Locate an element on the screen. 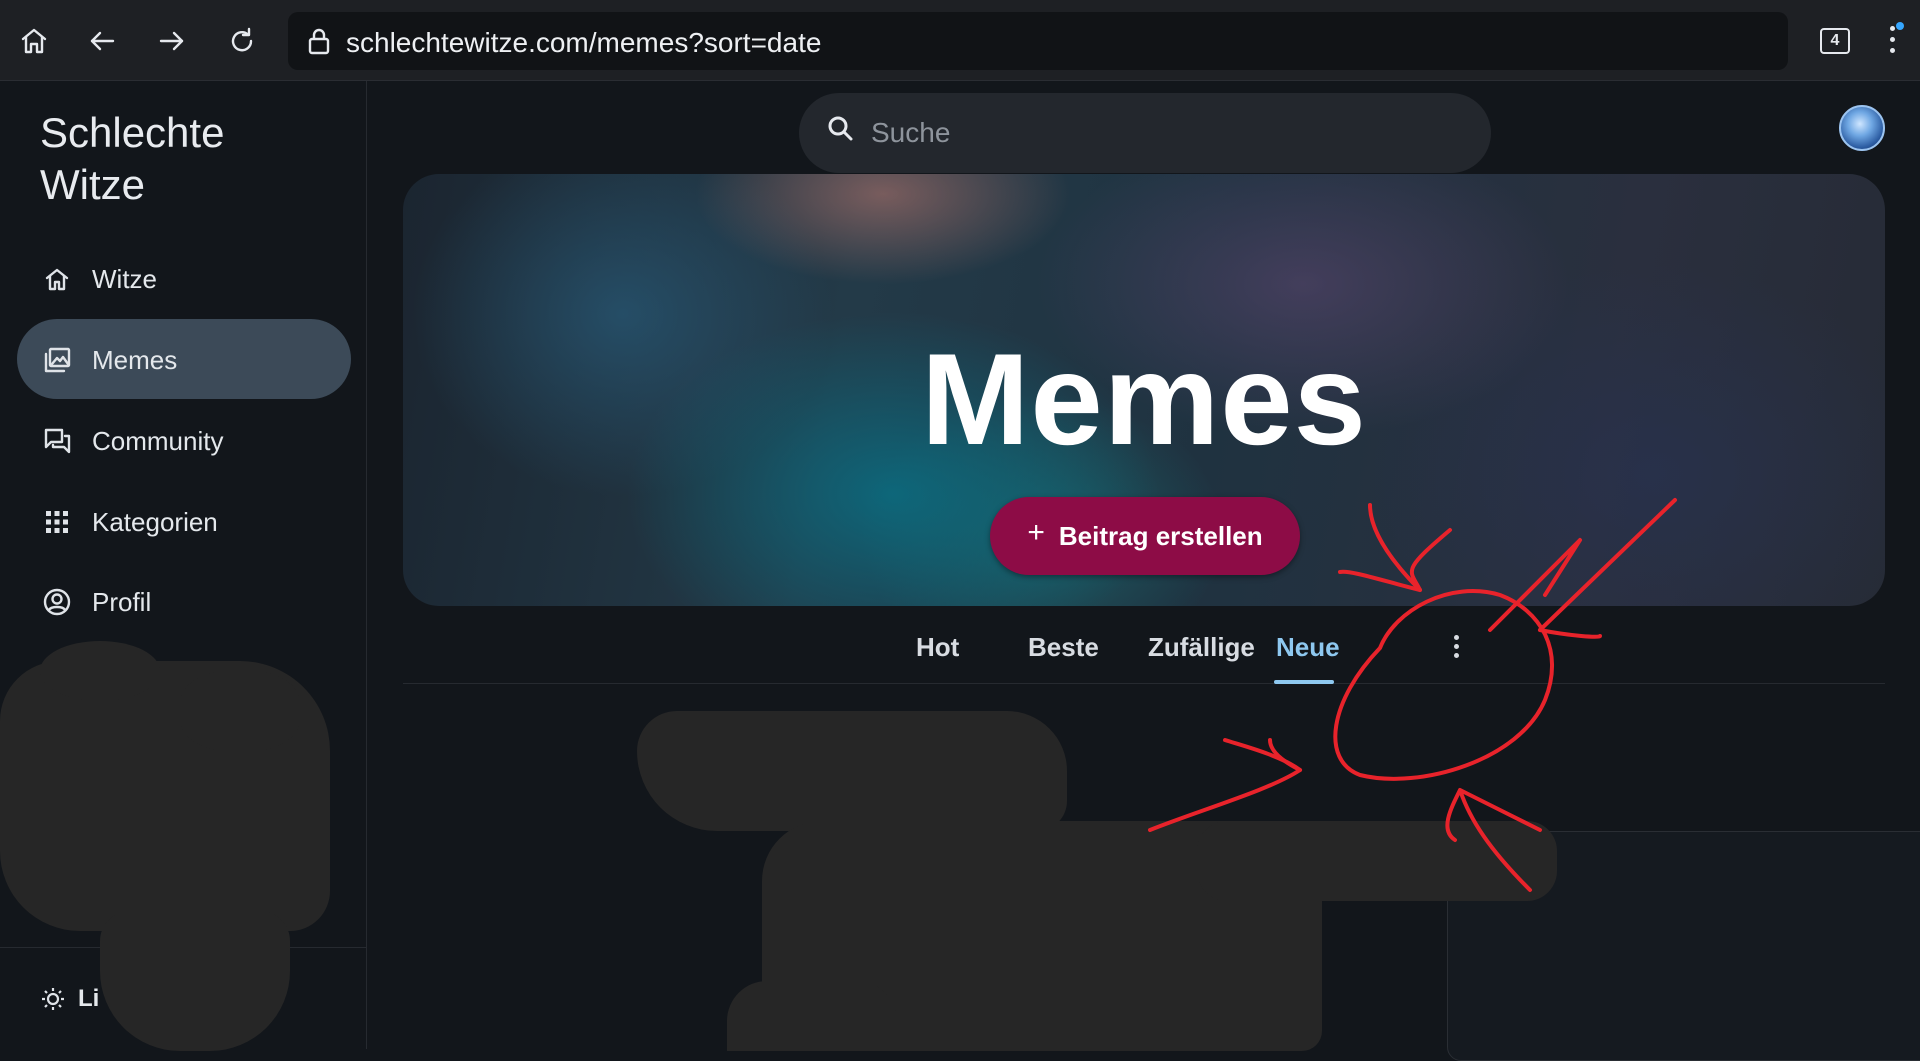 Image resolution: width=1920 pixels, height=1061 pixels. sidebar-item-kategorien: Kategorien is located at coordinates (184, 521).